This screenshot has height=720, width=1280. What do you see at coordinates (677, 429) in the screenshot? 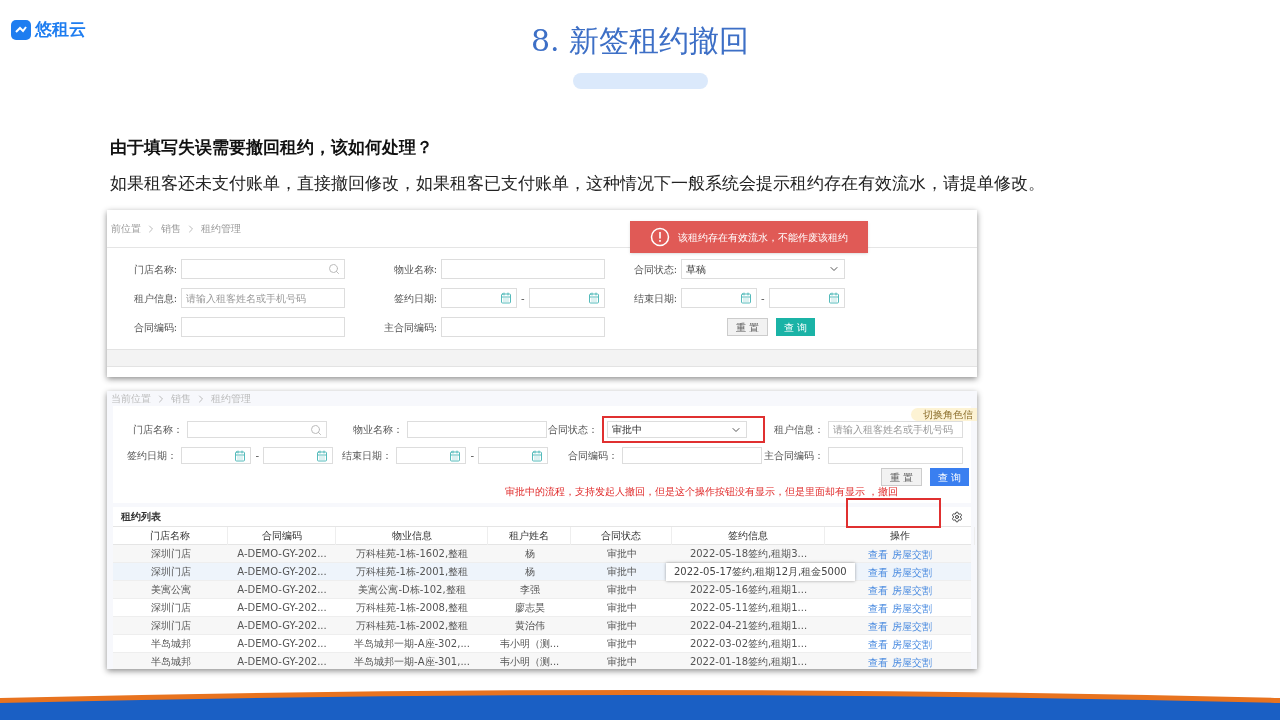
I see `select-field: 审批中` at bounding box center [677, 429].